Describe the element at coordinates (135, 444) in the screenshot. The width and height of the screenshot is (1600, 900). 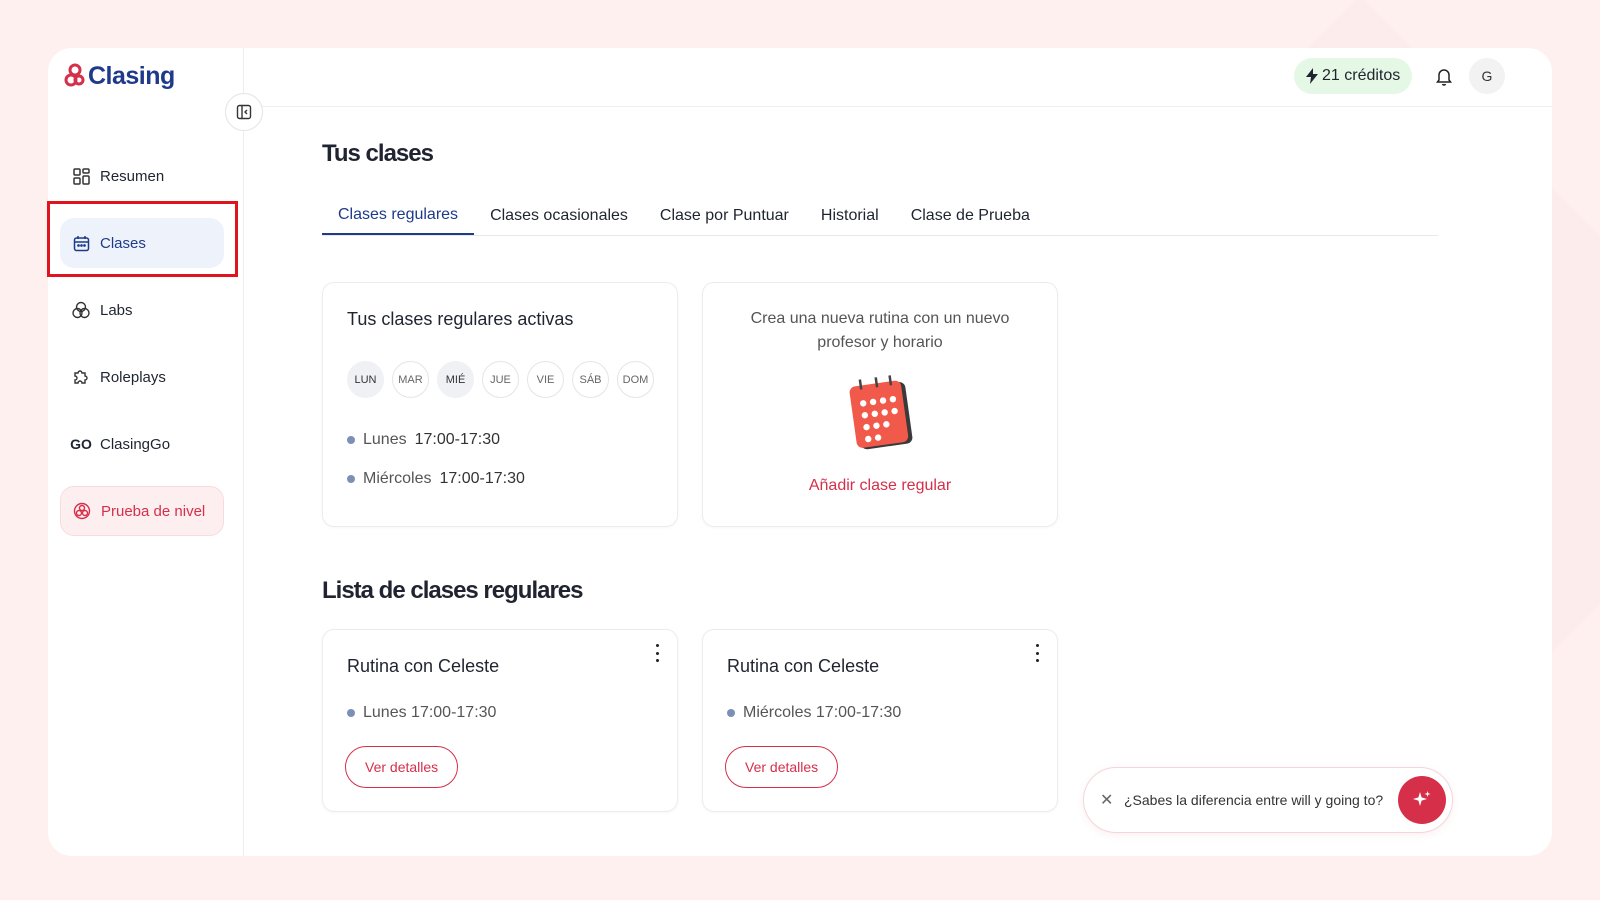
I see `sidebar-item-label: ClasingGo` at that location.